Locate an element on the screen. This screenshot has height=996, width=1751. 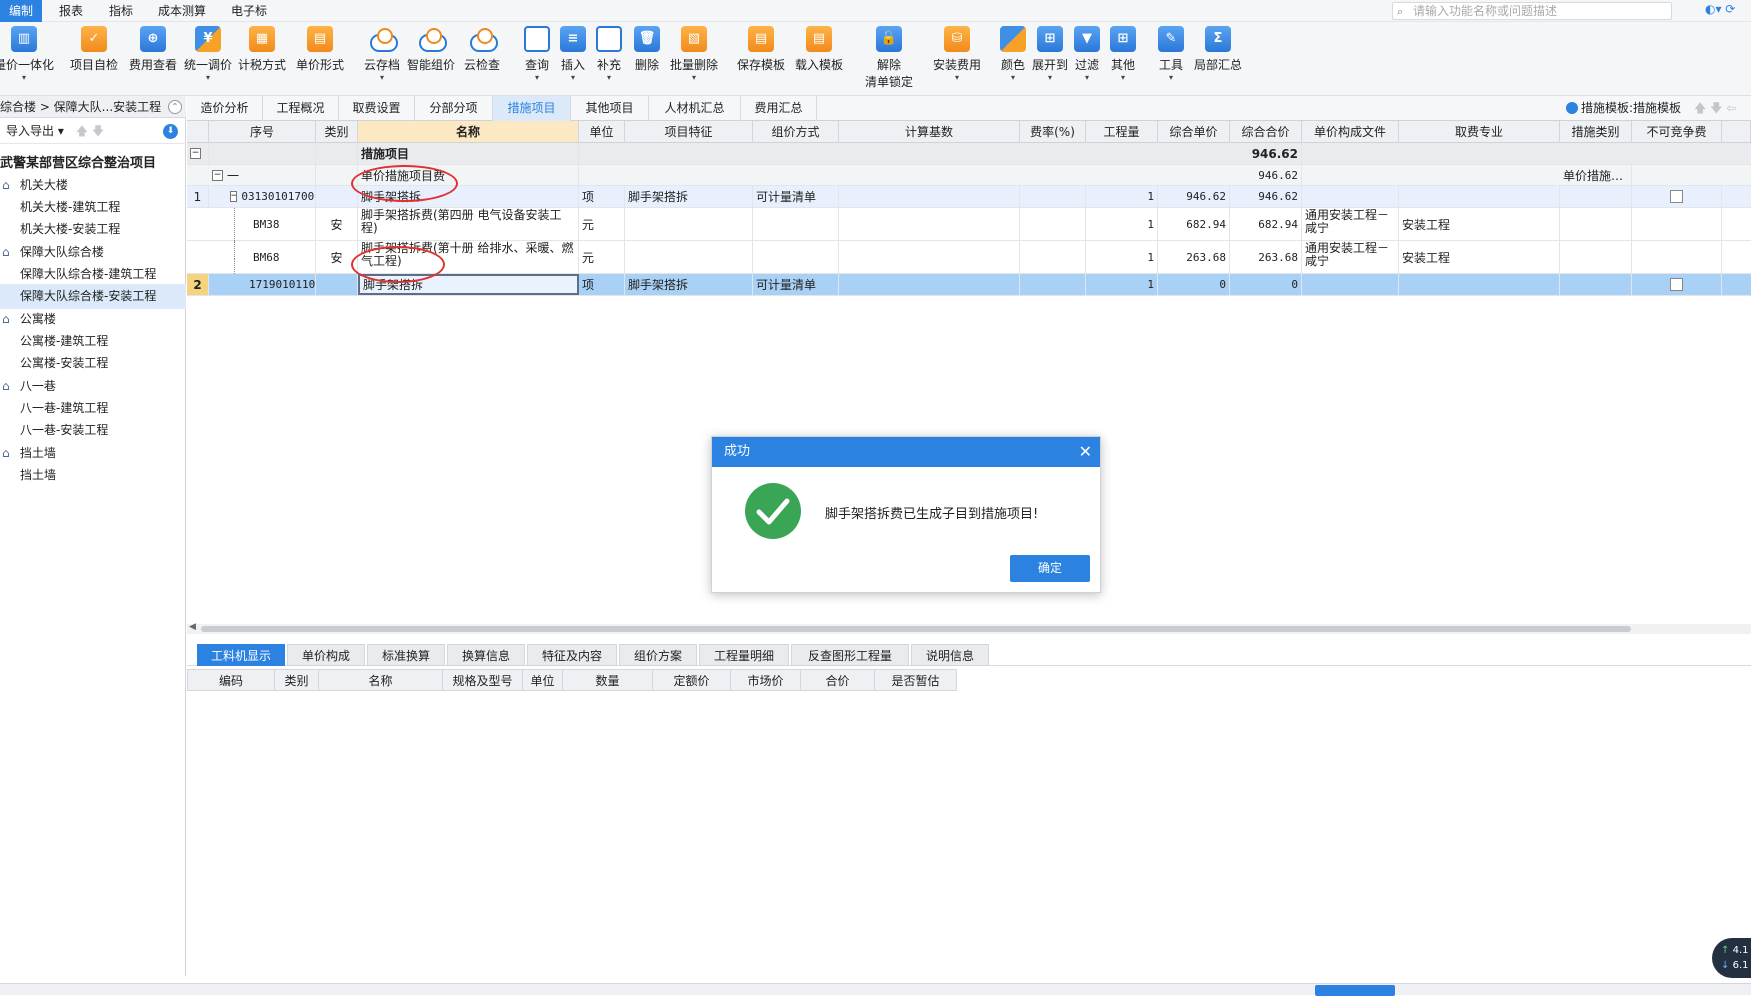
partial-summary-button: Σ 局部汇总 is located at coordinates (1218, 59).